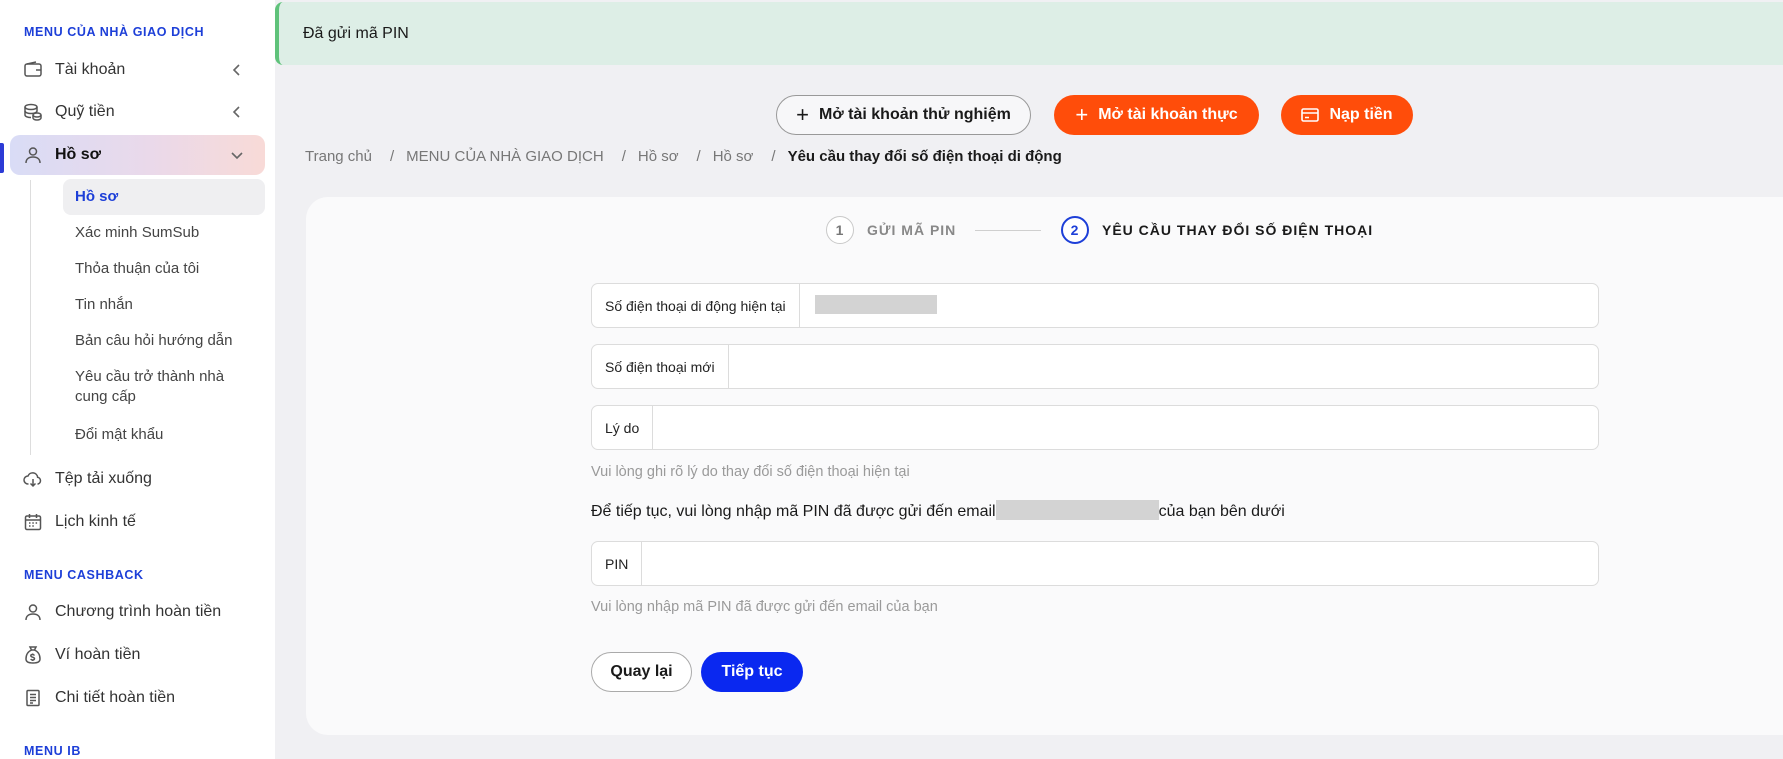  Describe the element at coordinates (165, 435) in the screenshot. I see `sidebar-subitem-change-password: Đổi mật khẩu` at that location.